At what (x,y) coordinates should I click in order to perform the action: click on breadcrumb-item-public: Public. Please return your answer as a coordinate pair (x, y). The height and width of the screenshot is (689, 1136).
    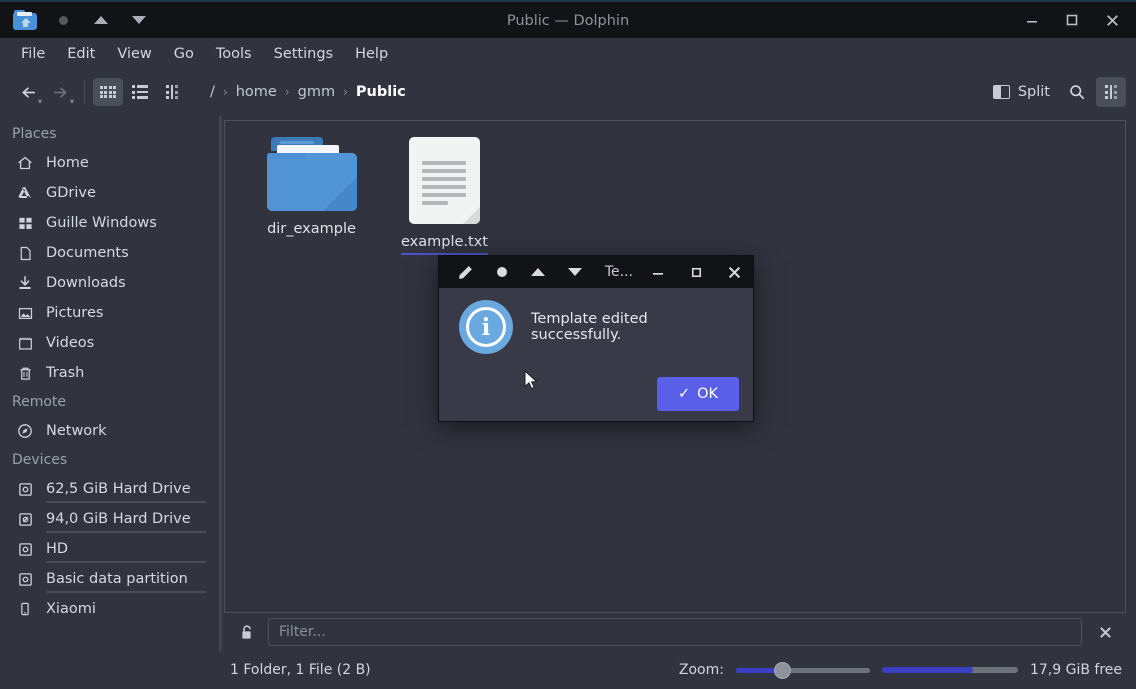
    Looking at the image, I should click on (381, 92).